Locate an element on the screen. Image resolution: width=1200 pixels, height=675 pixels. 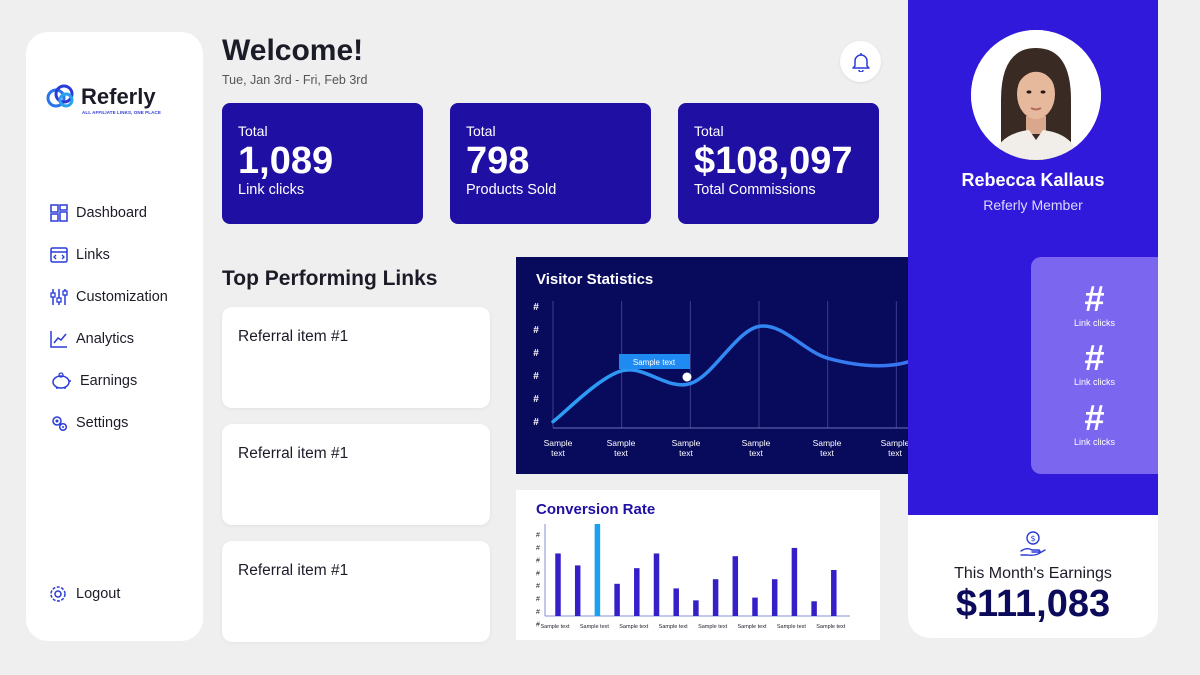
profile-role: Referly Member is located at coordinates (1033, 205).